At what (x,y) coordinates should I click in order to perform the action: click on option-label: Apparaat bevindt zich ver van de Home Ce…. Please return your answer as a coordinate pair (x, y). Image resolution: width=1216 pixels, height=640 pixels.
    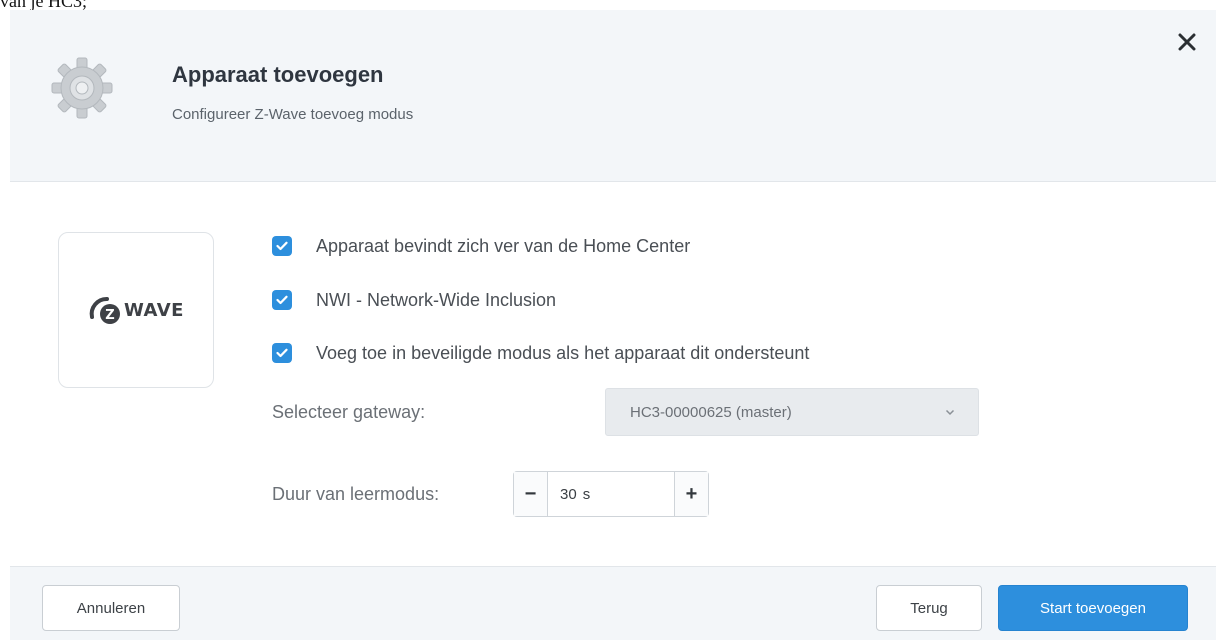
    Looking at the image, I should click on (503, 245).